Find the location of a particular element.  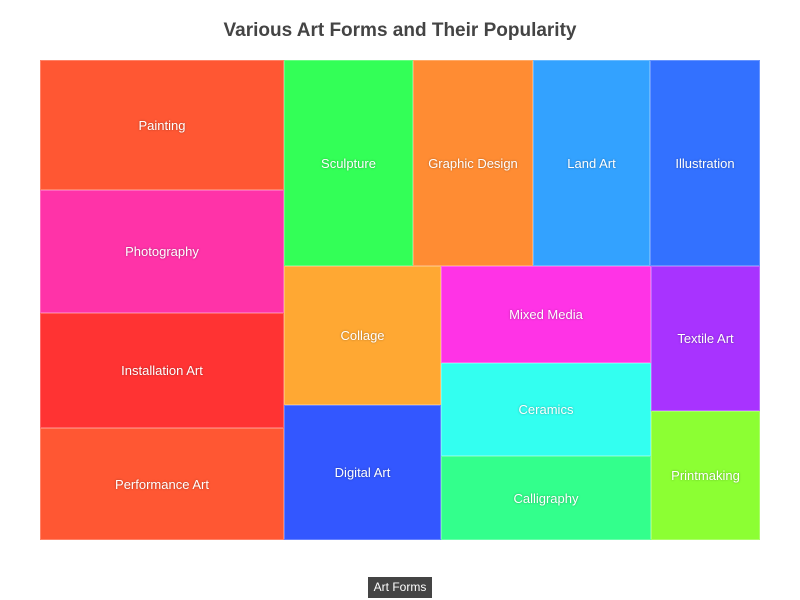

treemap-tile-sculpture: Sculpture is located at coordinates (348, 163).